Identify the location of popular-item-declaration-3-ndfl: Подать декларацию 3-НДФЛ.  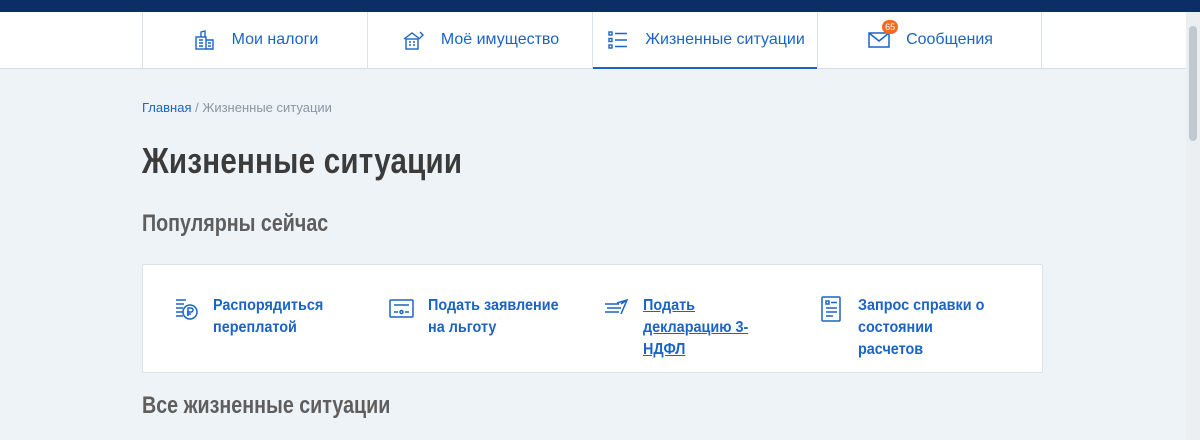
(698, 328).